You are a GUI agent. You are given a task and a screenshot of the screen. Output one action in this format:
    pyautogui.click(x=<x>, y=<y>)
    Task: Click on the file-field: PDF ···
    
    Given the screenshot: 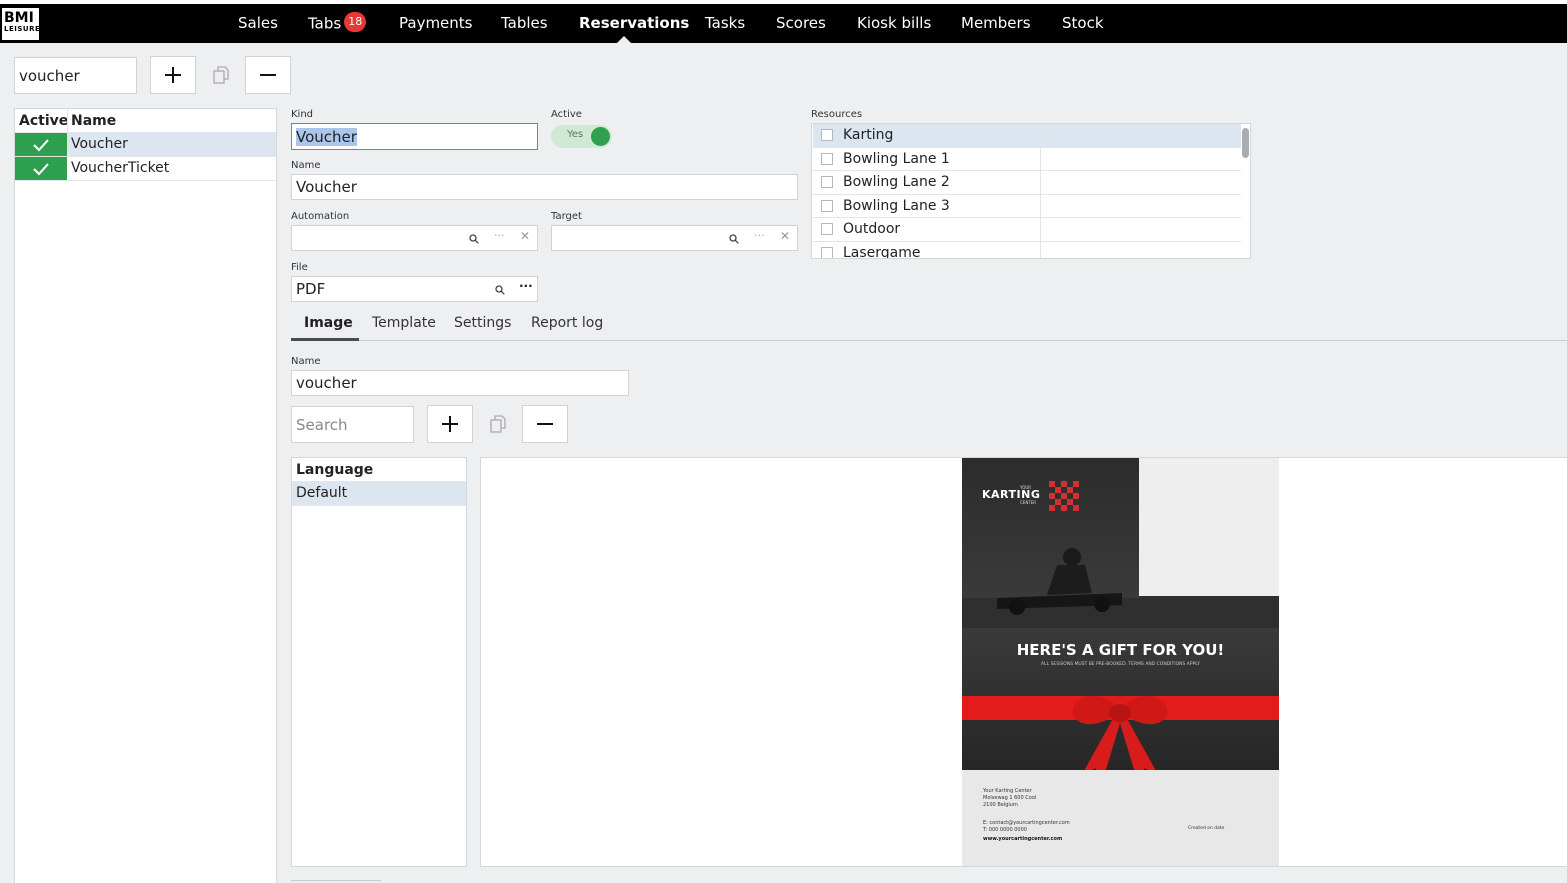 What is the action you would take?
    pyautogui.click(x=414, y=289)
    